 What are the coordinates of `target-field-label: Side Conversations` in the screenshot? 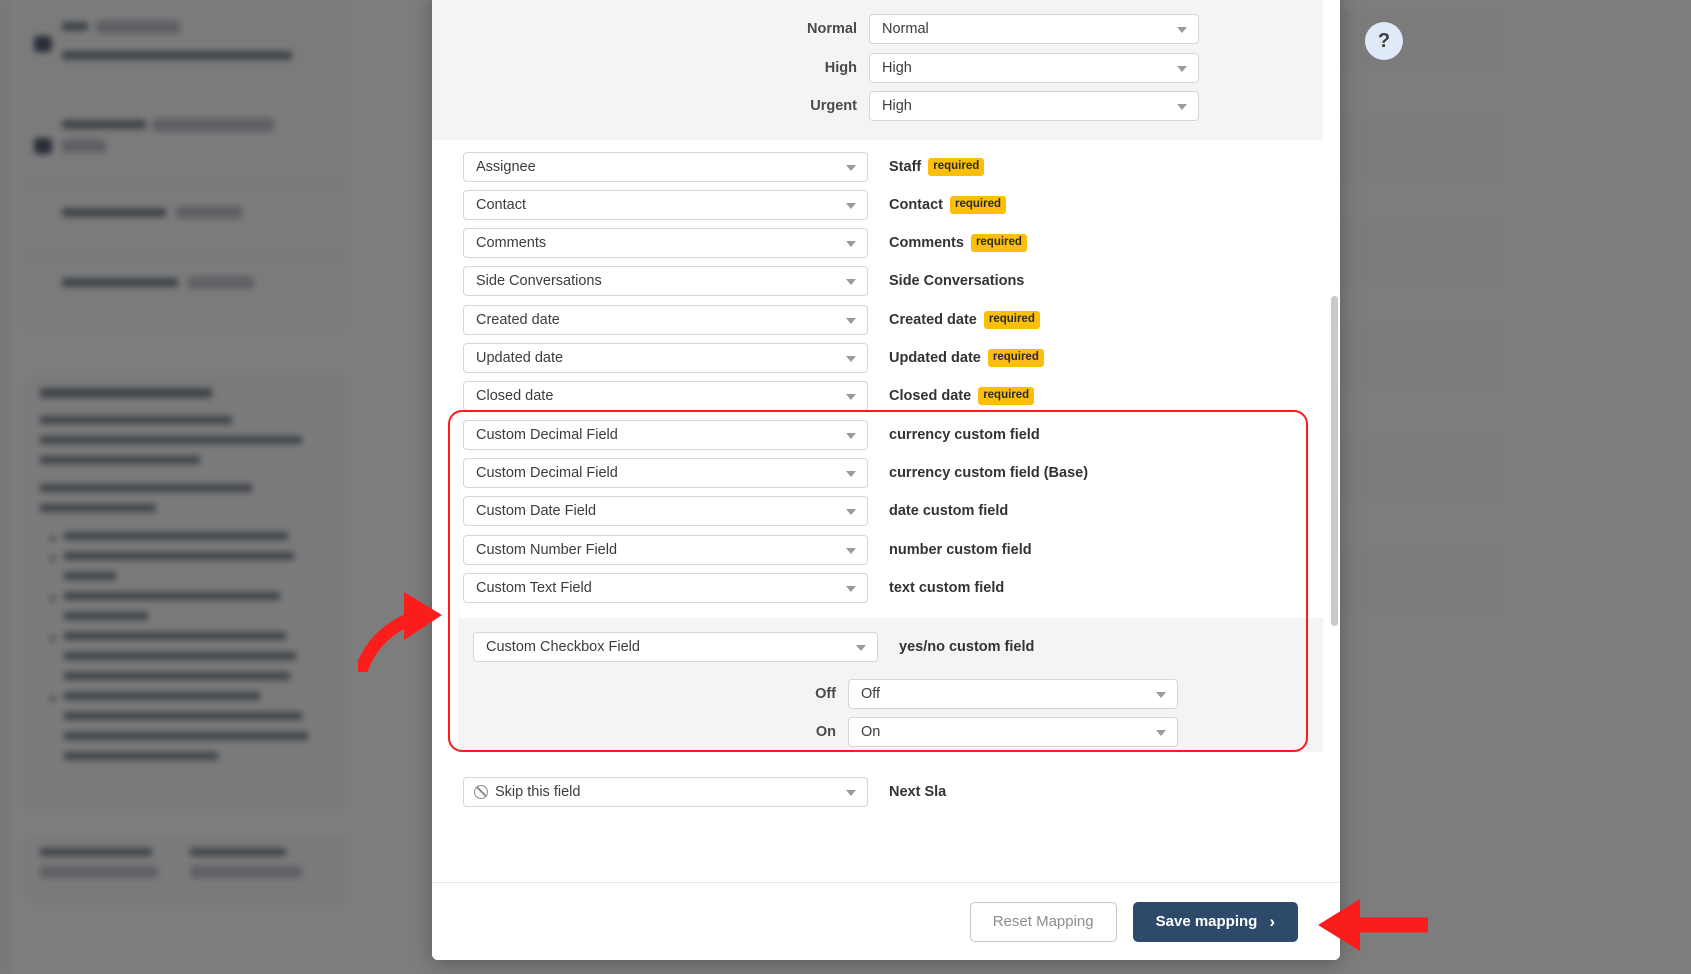 It's located at (957, 281).